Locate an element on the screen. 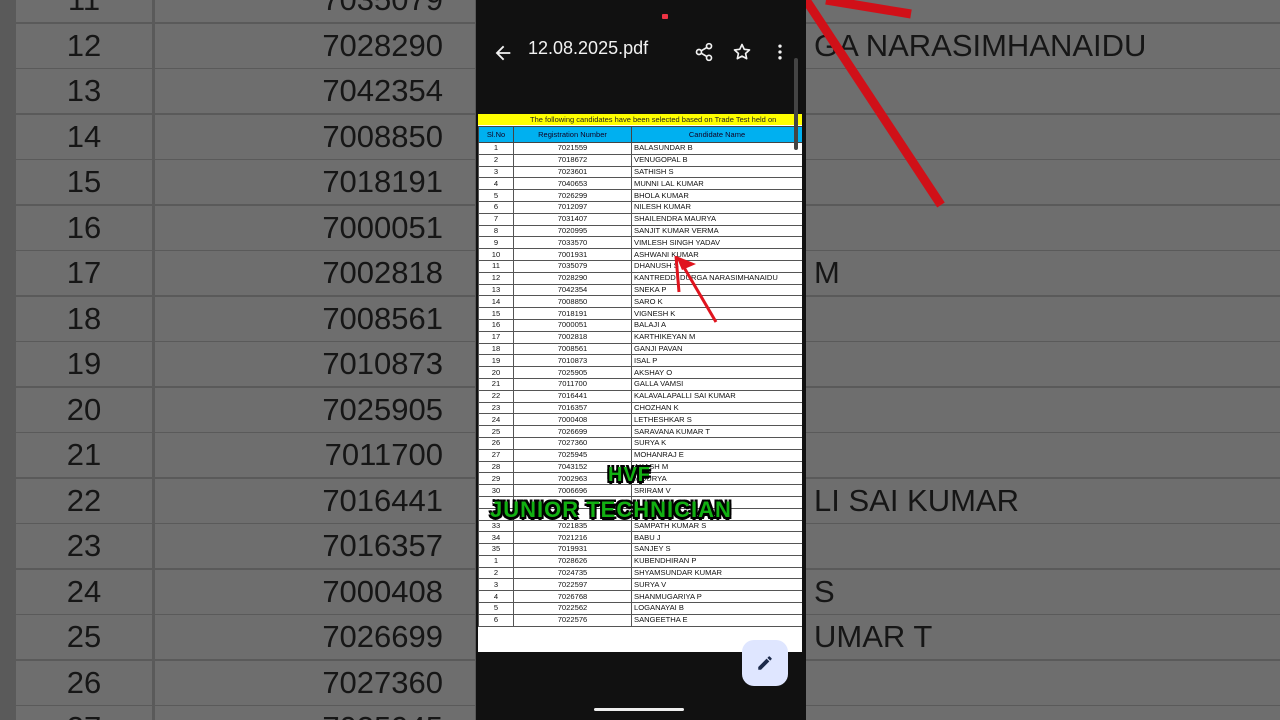 The width and height of the screenshot is (1280, 720). background-cell-reg: 7011700 is located at coordinates (315, 455).